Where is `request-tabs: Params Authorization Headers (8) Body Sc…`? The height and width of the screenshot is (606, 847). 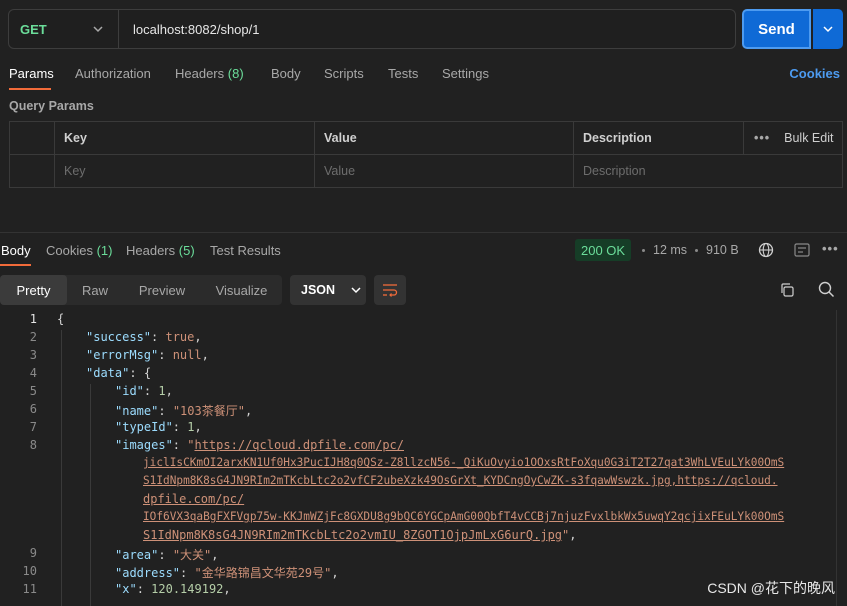
request-tabs: Params Authorization Headers (8) Body Sc… is located at coordinates (423, 75).